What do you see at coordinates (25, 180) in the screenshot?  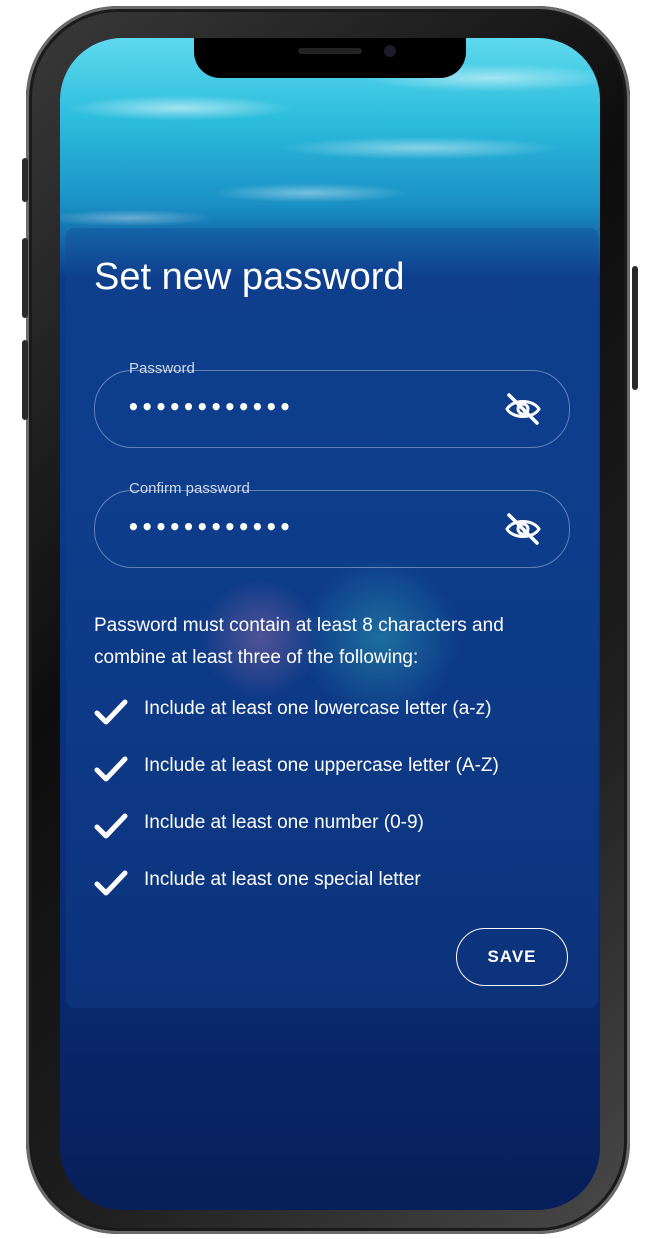 I see `mute-switch` at bounding box center [25, 180].